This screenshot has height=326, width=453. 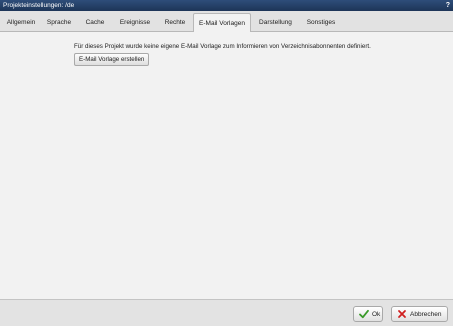 What do you see at coordinates (426, 314) in the screenshot?
I see `cancel-label: Abbrechen` at bounding box center [426, 314].